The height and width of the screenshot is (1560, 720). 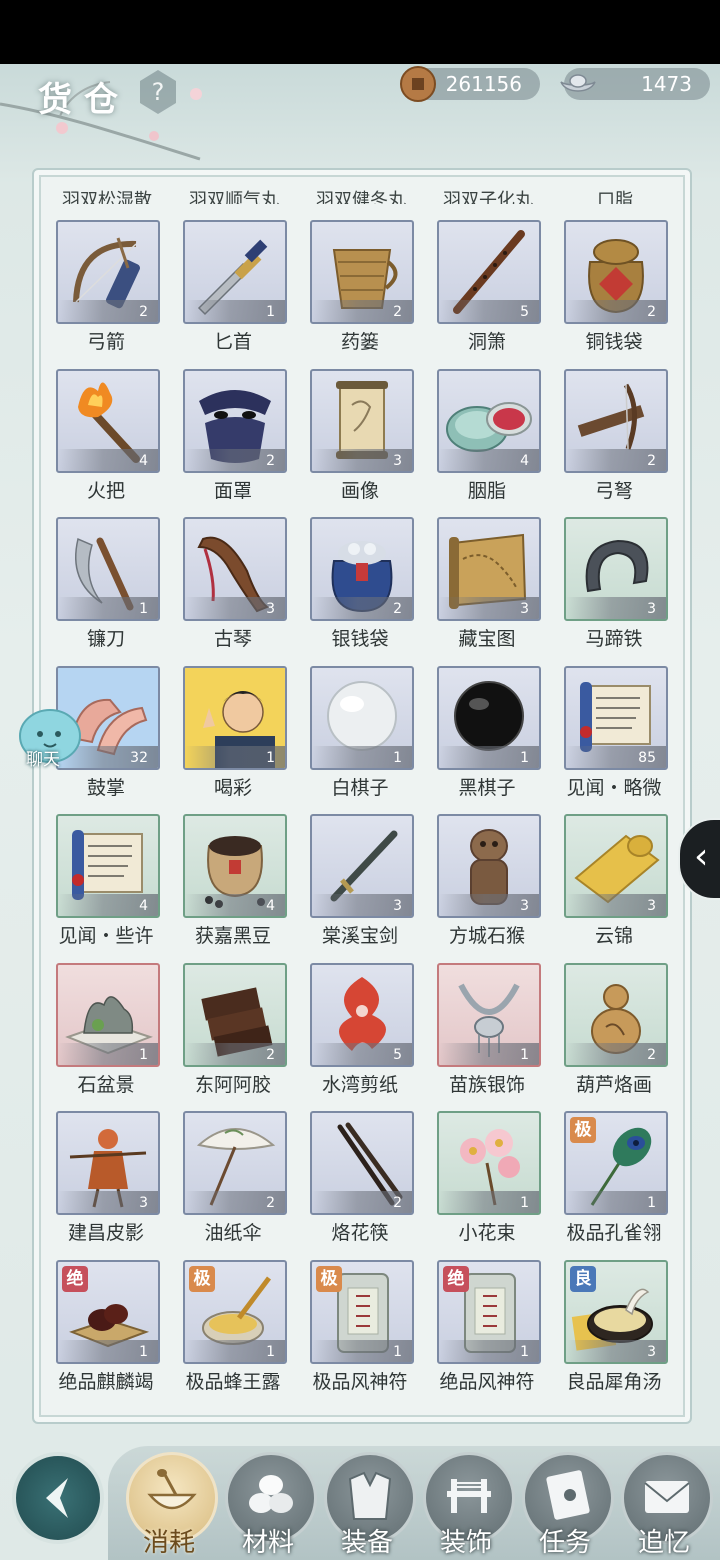 I want to click on item-slot: 3 画像, so click(x=371, y=443).